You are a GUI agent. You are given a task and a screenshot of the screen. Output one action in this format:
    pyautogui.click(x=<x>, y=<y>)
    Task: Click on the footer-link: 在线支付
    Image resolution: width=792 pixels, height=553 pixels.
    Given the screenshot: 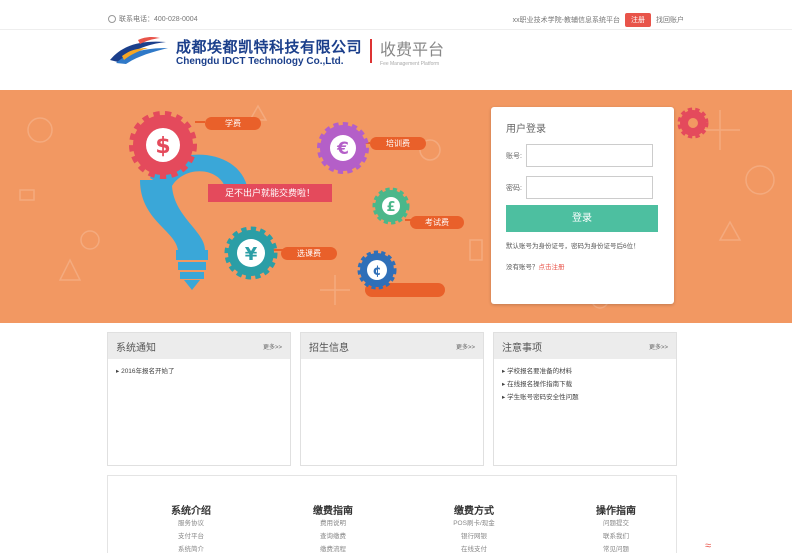 What is the action you would take?
    pyautogui.click(x=474, y=548)
    